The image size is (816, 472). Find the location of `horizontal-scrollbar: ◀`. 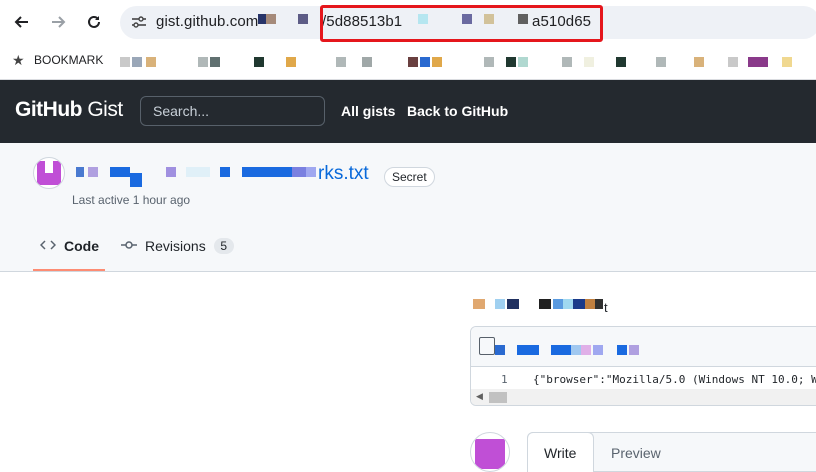

horizontal-scrollbar: ◀ is located at coordinates (643, 397).